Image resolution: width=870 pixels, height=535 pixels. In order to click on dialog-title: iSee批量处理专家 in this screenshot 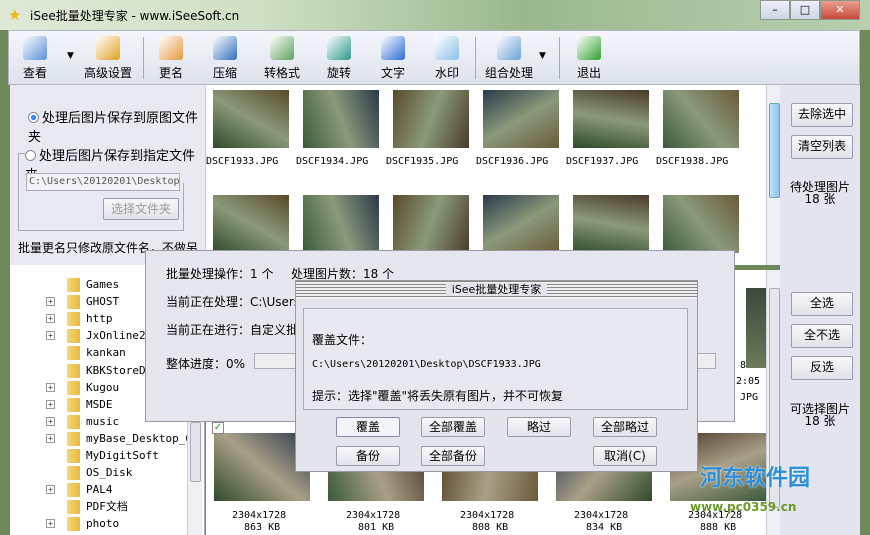, I will do `click(496, 289)`.